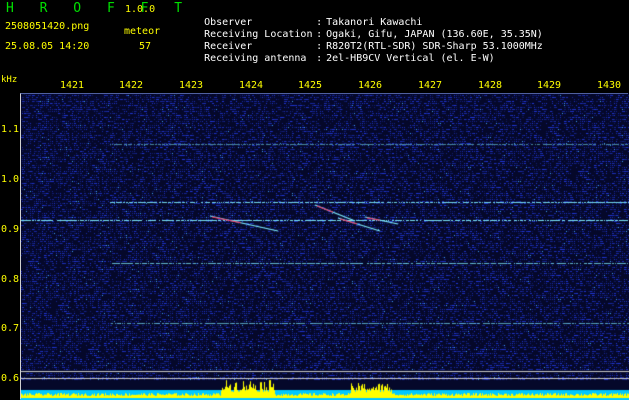 This screenshot has height=400, width=629. Describe the element at coordinates (10, 229) in the screenshot. I see `y-tick-label: 0.9` at that location.